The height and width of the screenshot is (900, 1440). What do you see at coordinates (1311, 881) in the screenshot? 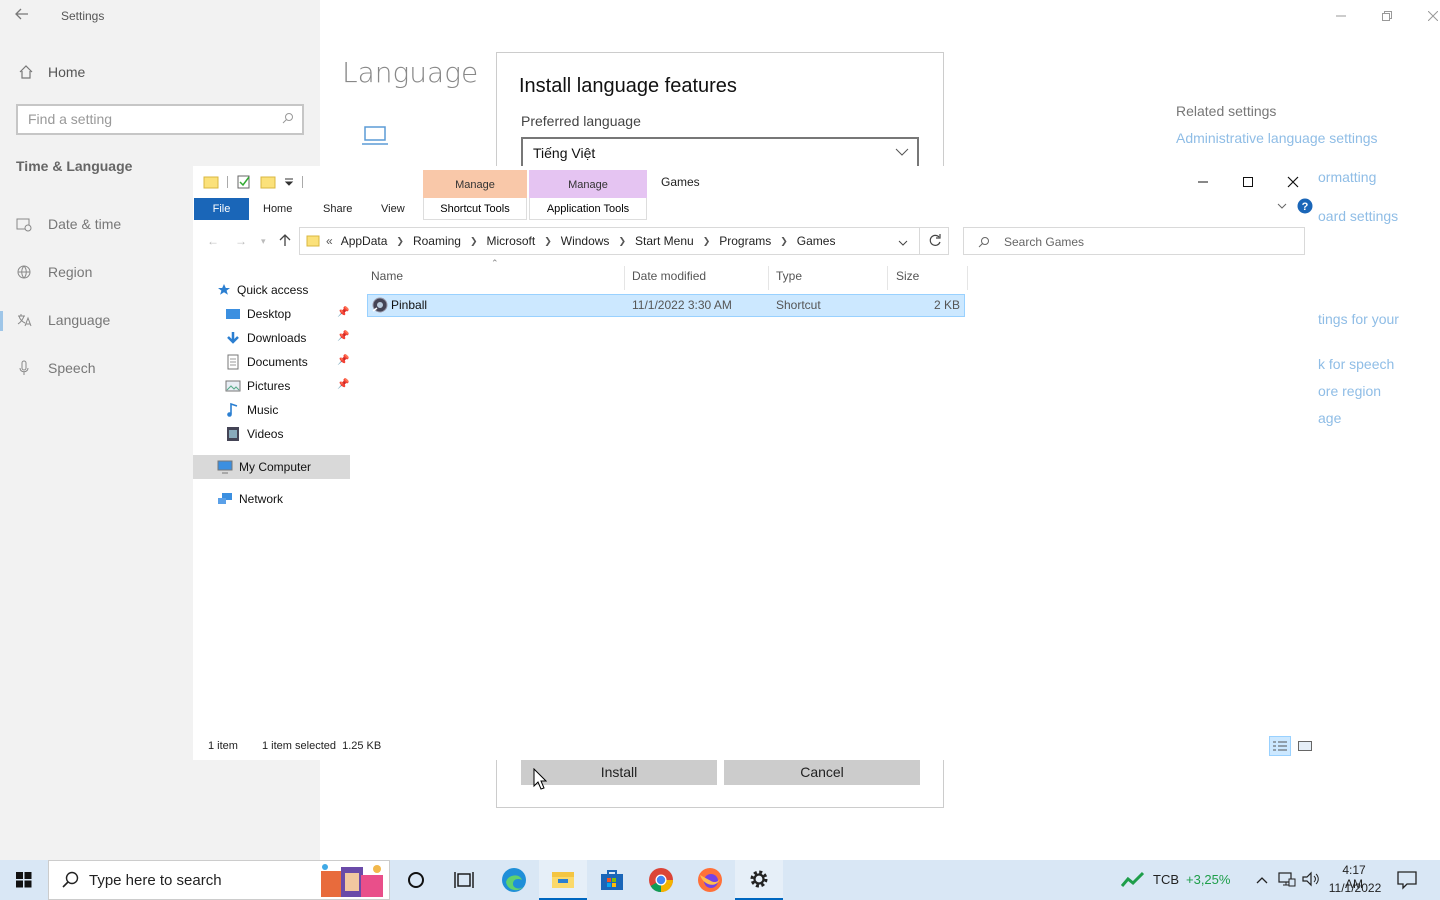
I see `volume-icon` at bounding box center [1311, 881].